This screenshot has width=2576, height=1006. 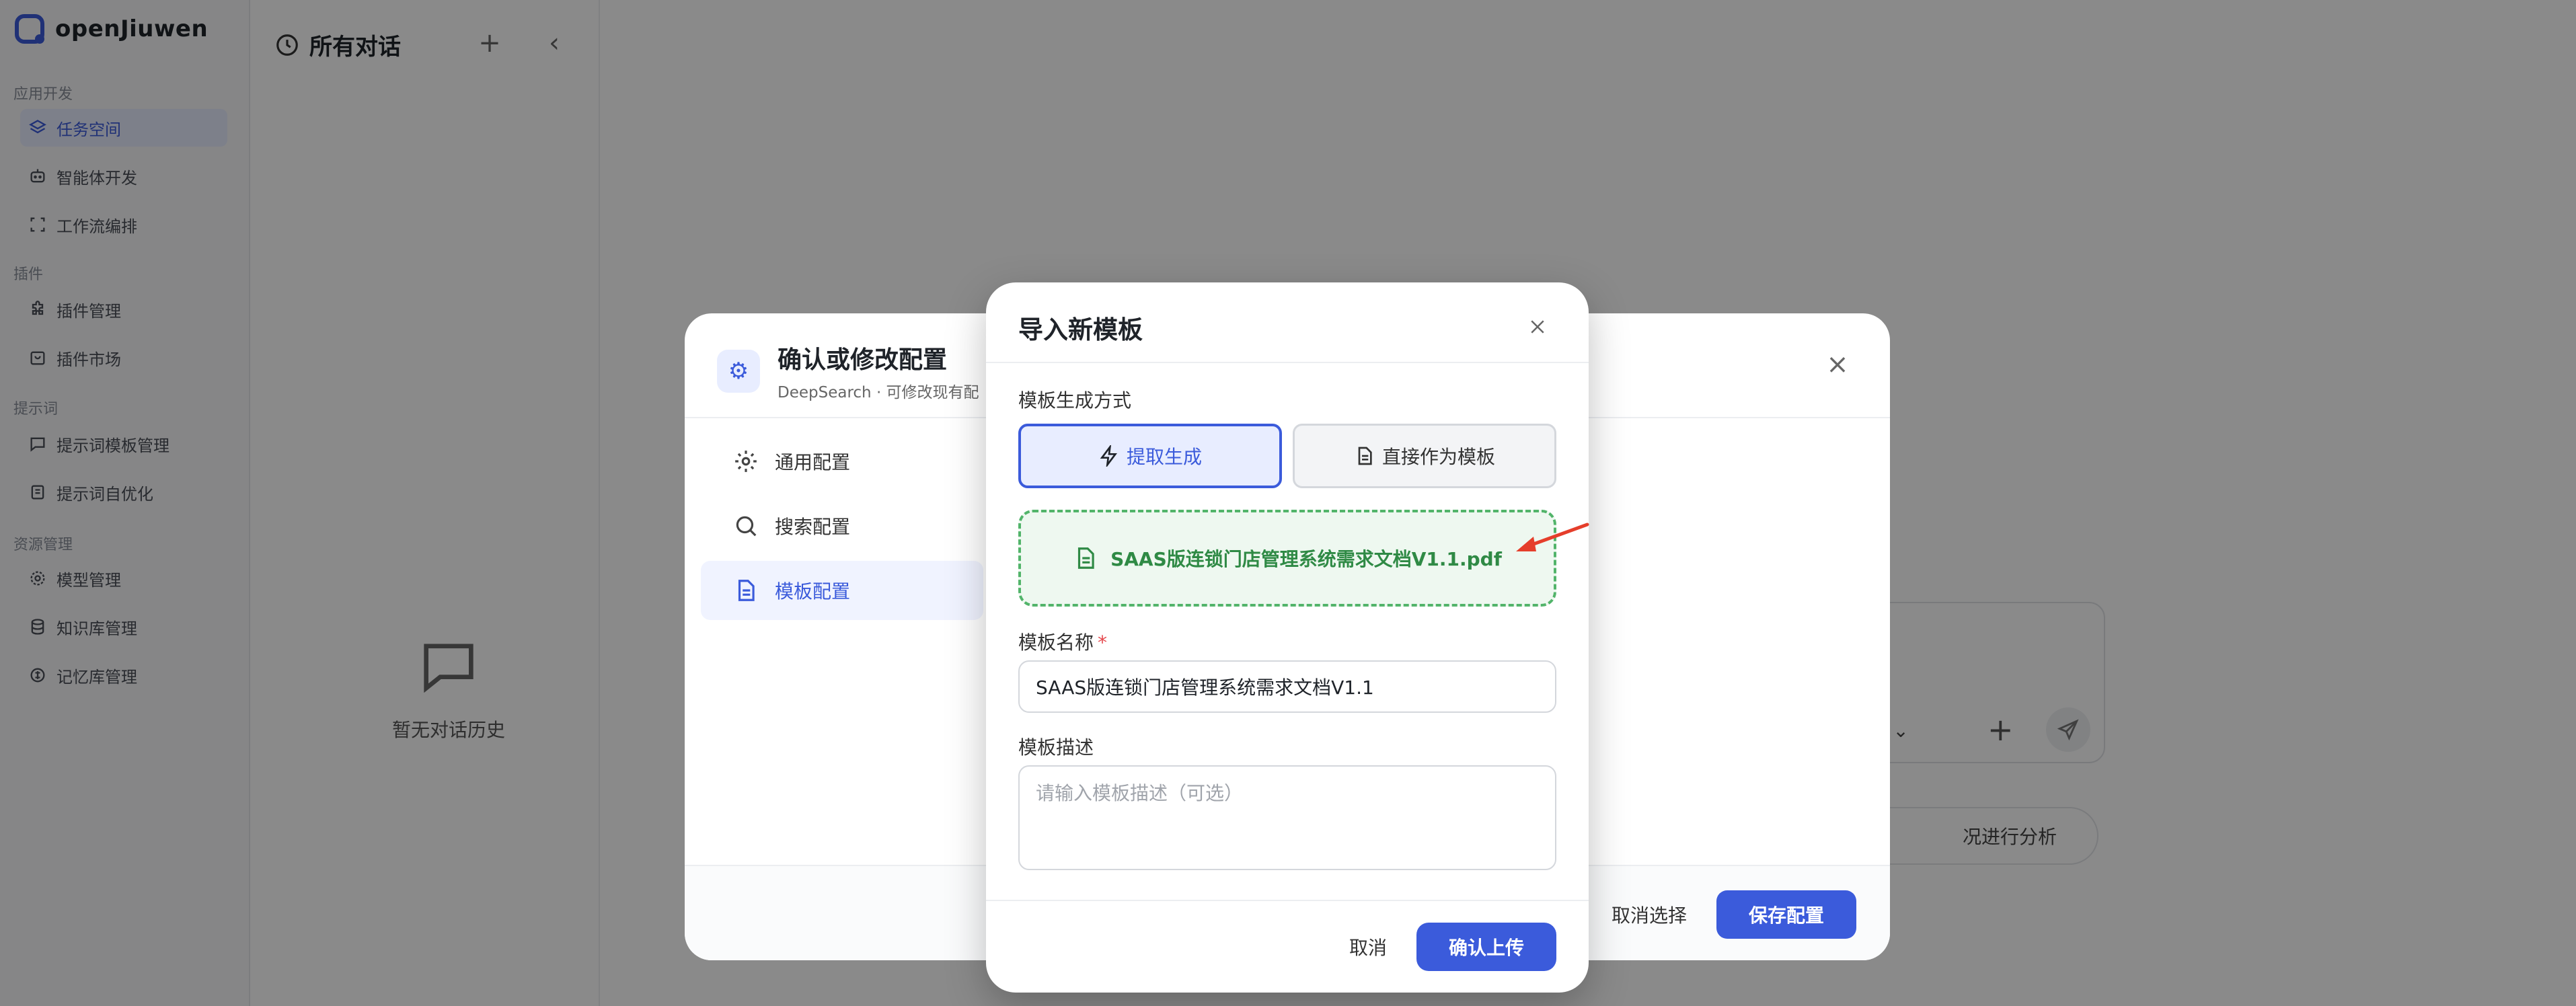 I want to click on config-menu-general: 通用配置, so click(x=842, y=461).